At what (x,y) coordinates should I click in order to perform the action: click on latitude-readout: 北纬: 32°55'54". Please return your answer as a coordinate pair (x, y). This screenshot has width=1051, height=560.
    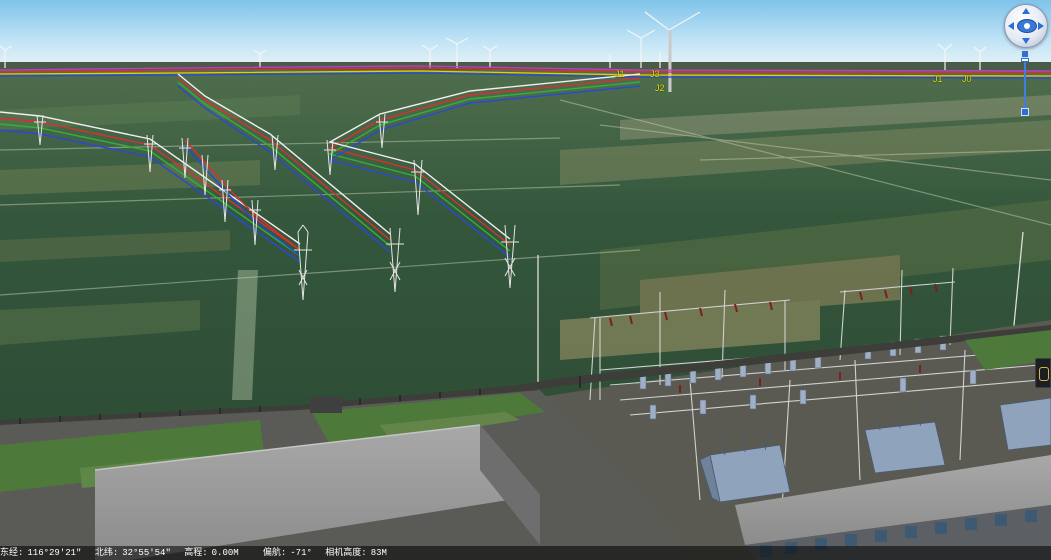
    Looking at the image, I should click on (132, 553).